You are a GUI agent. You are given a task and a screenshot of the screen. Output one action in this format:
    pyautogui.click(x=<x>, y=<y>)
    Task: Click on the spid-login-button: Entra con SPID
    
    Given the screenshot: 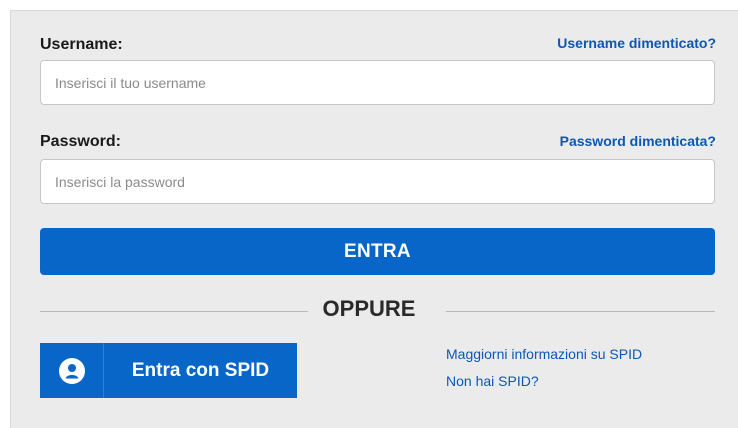 What is the action you would take?
    pyautogui.click(x=168, y=370)
    